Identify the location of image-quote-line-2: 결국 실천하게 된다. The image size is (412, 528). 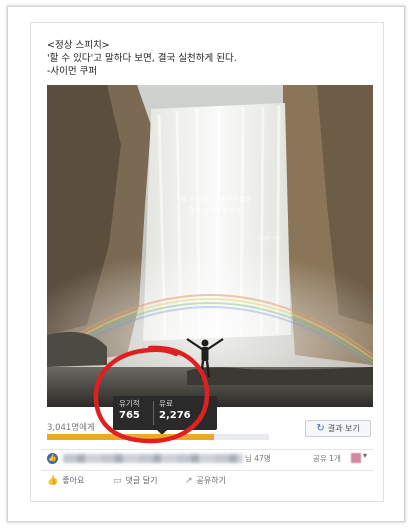
(215, 211).